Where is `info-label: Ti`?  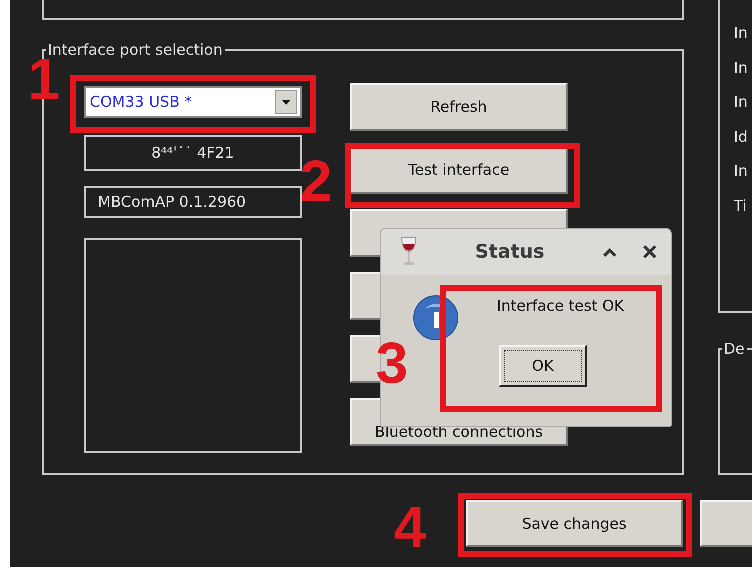 info-label: Ti is located at coordinates (741, 206).